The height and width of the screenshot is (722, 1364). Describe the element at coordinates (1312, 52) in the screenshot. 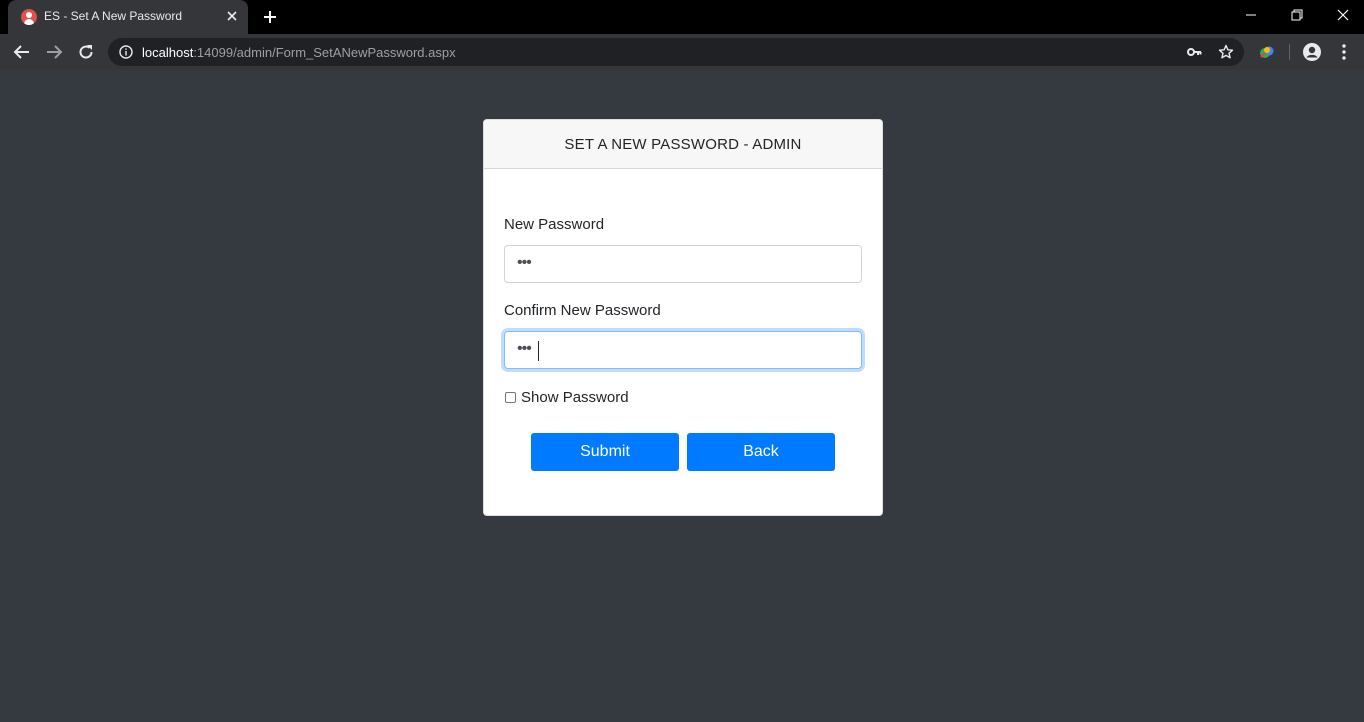

I see `profile-icon` at that location.